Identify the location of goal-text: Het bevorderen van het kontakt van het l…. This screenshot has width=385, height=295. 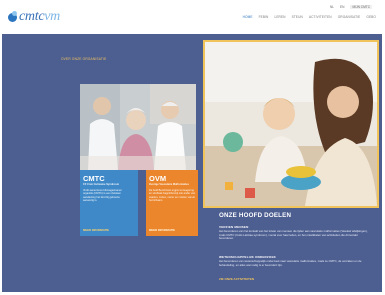
(293, 235).